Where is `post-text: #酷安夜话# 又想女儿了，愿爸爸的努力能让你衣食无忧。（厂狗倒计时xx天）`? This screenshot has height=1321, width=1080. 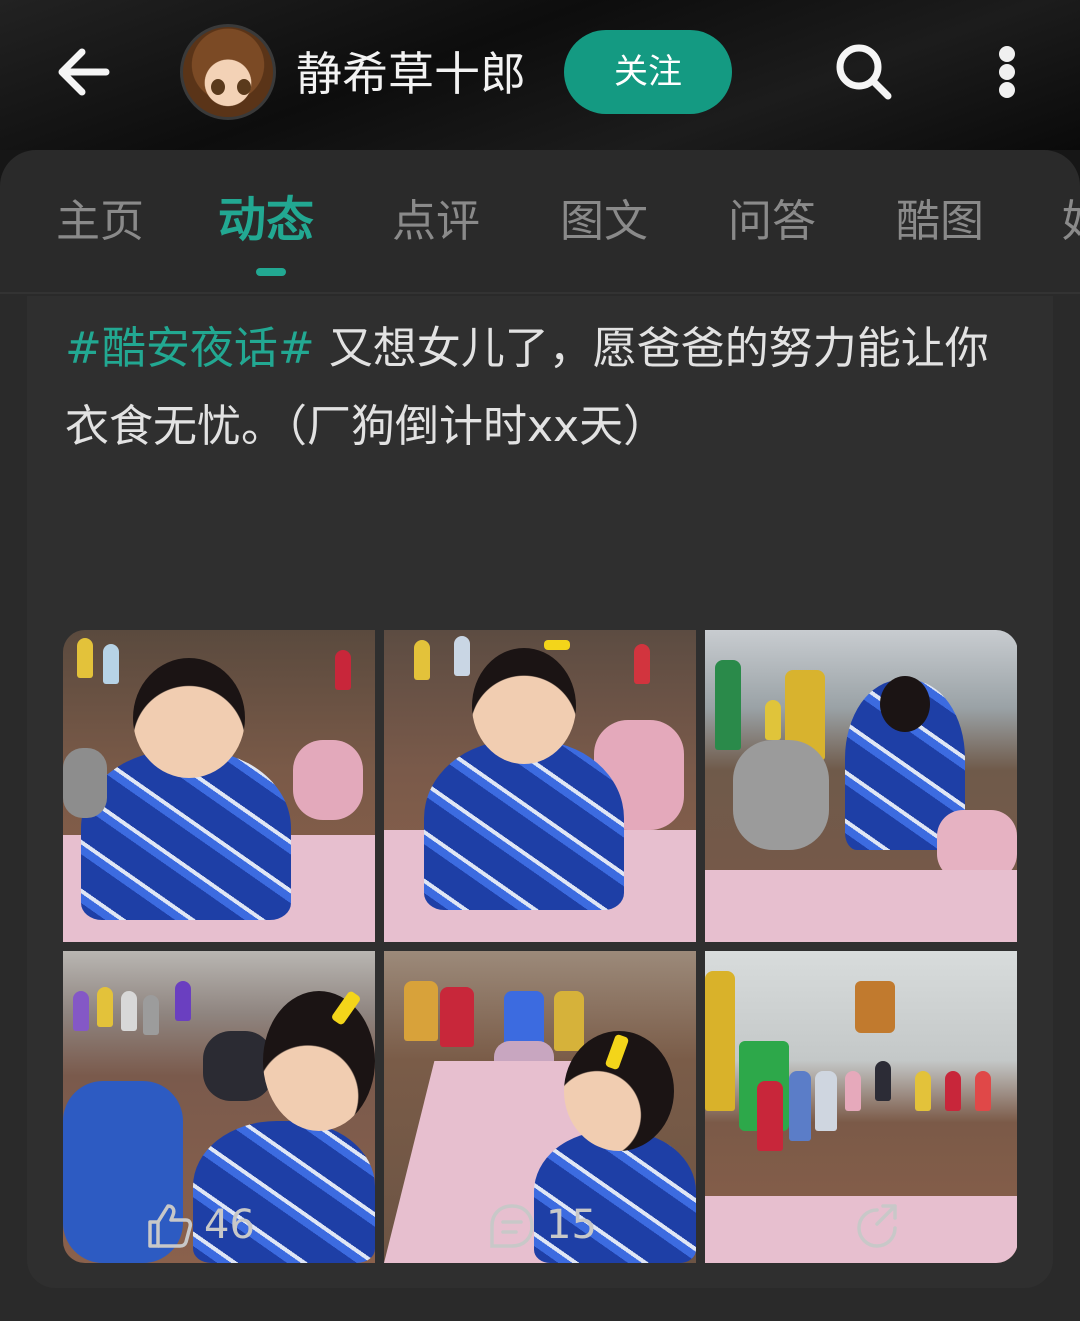 post-text: #酷安夜话# 又想女儿了，愿爸爸的努力能让你衣食无忧。（厂狗倒计时xx天） is located at coordinates (545, 388).